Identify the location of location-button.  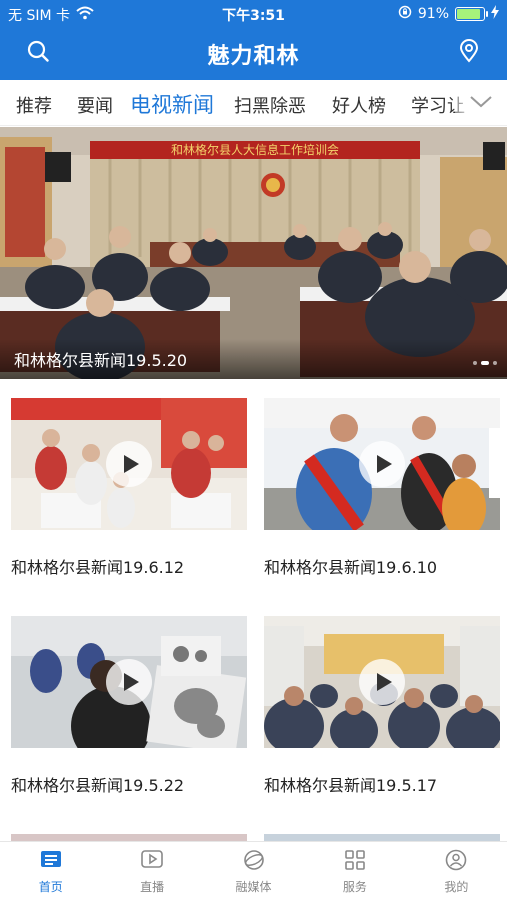
(469, 53).